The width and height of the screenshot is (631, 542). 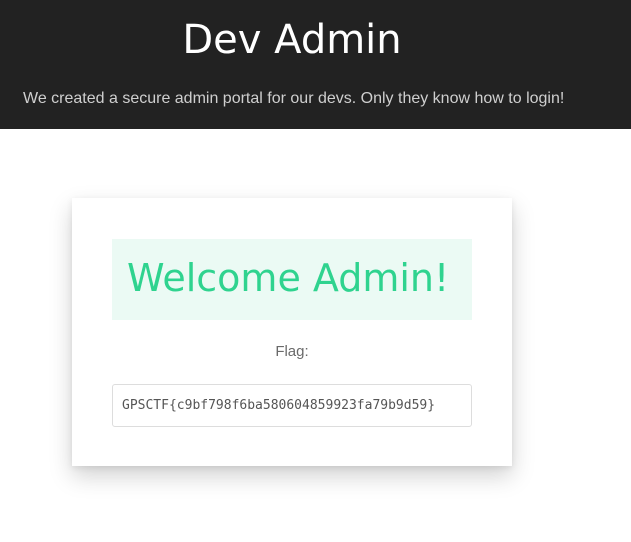 What do you see at coordinates (288, 278) in the screenshot?
I see `welcome-heading: Welcome Admin!` at bounding box center [288, 278].